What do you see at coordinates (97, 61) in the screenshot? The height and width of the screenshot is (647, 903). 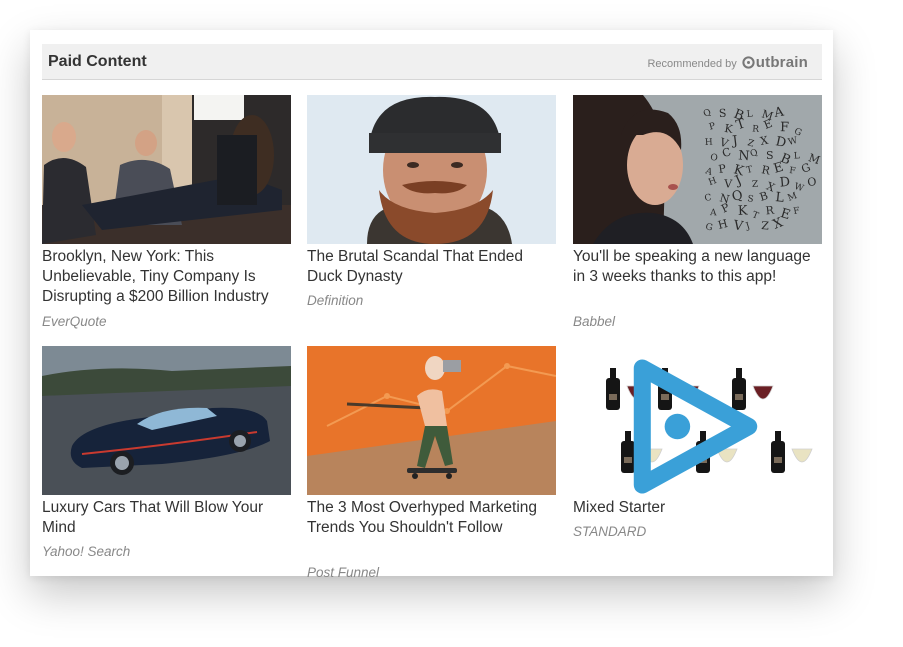 I see `widget-title: Paid Content` at bounding box center [97, 61].